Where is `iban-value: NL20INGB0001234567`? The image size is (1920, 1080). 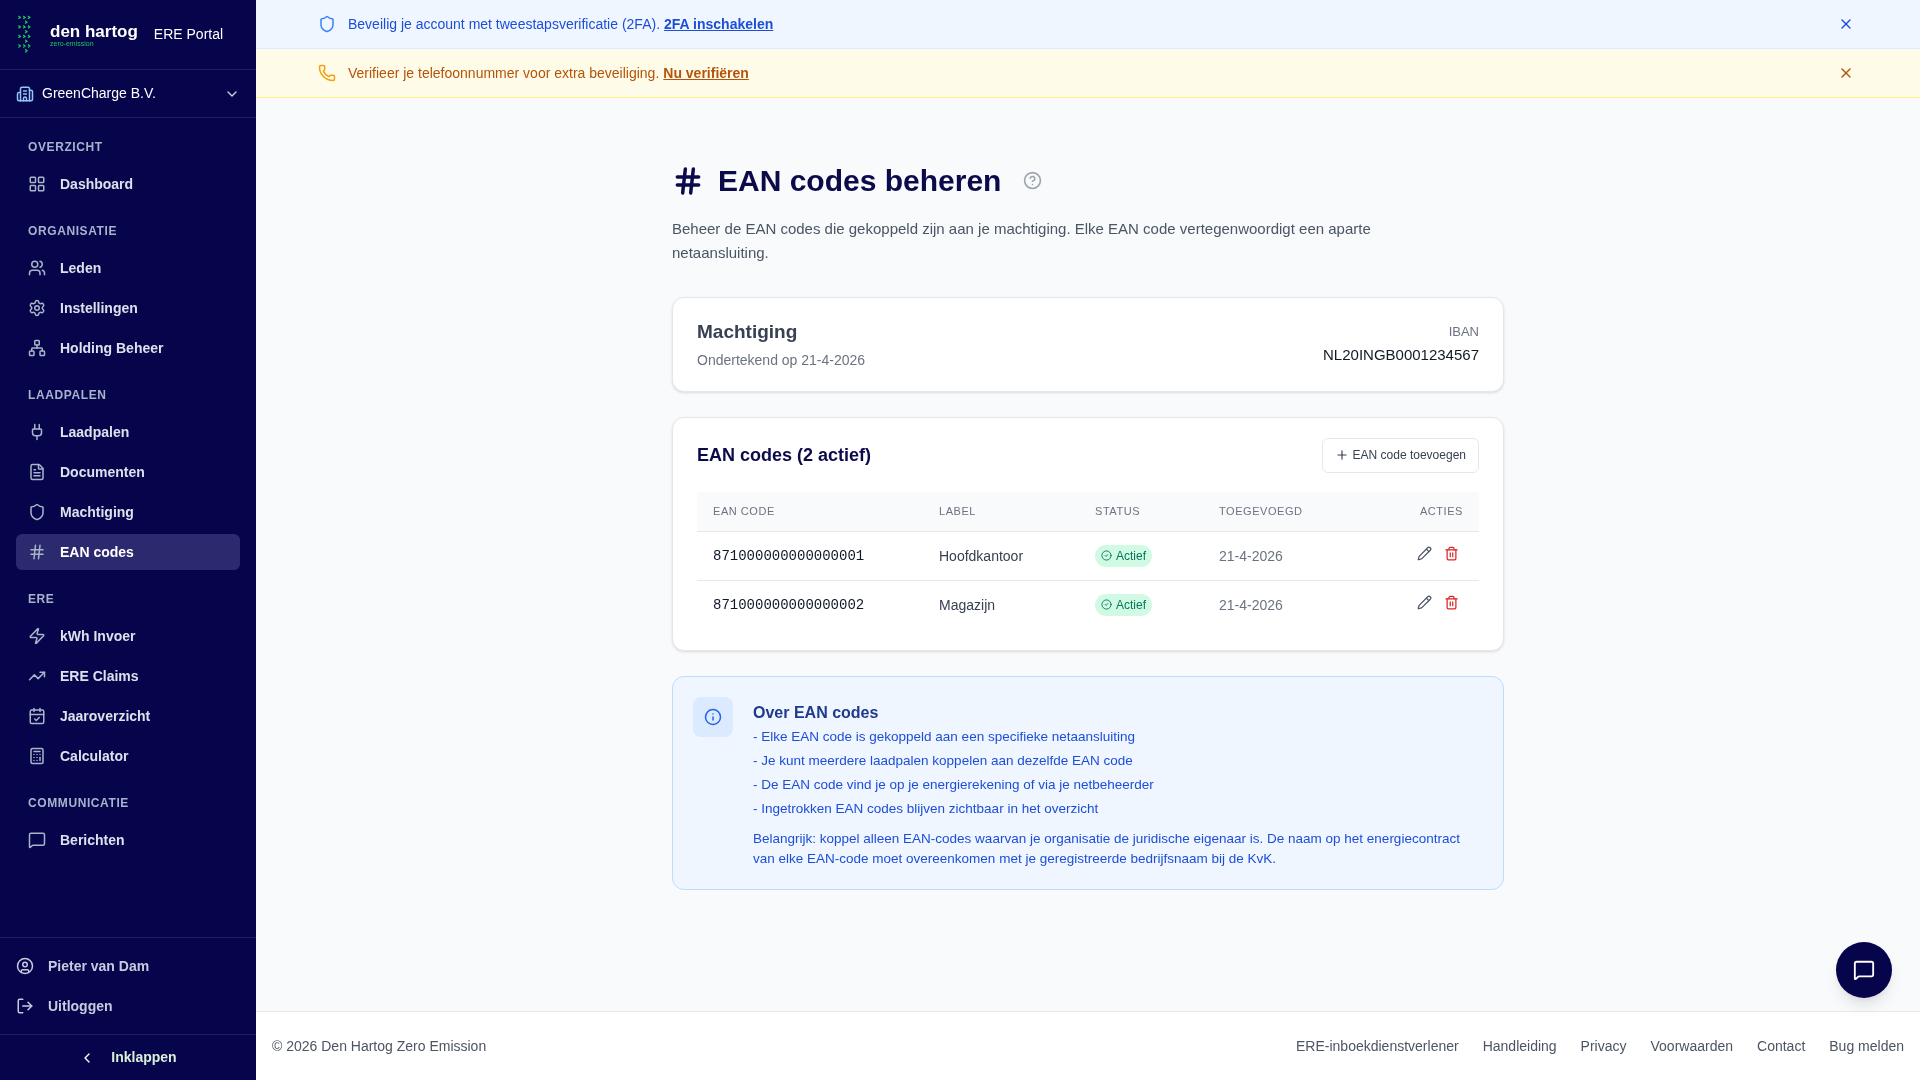
iban-value: NL20INGB0001234567 is located at coordinates (1401, 355).